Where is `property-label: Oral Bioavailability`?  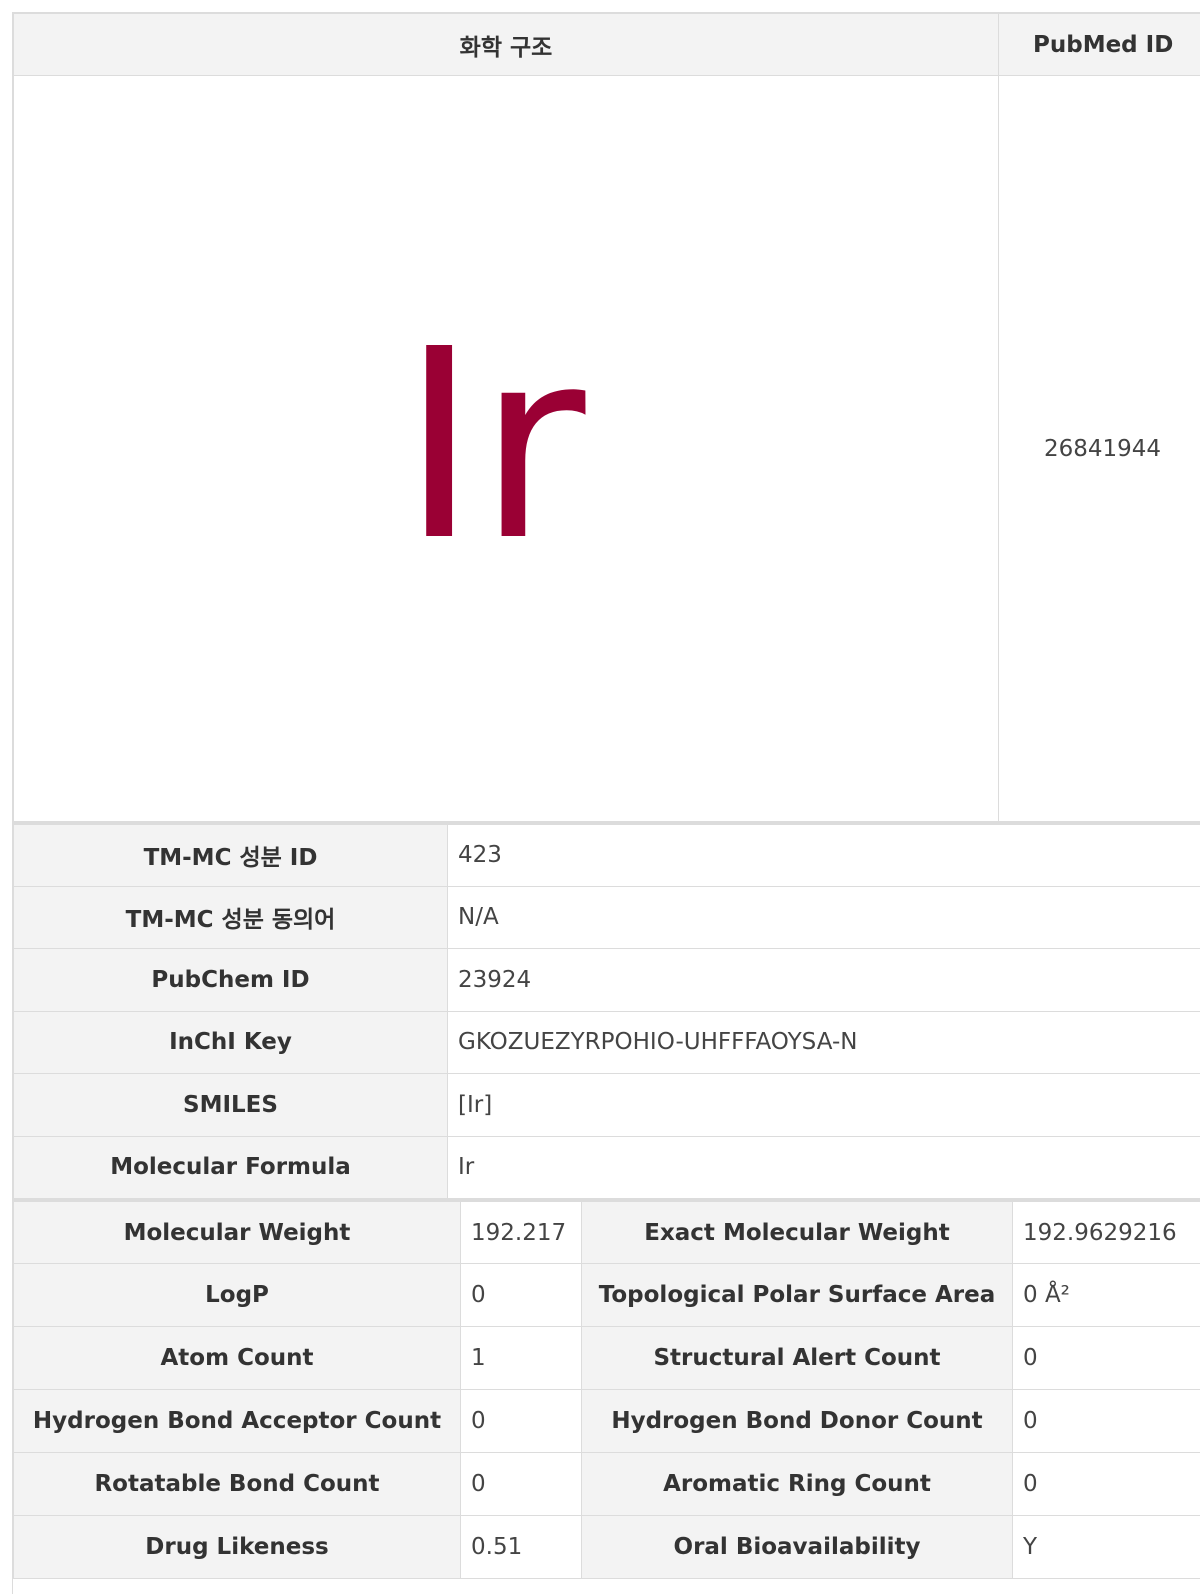
property-label: Oral Bioavailability is located at coordinates (797, 1547).